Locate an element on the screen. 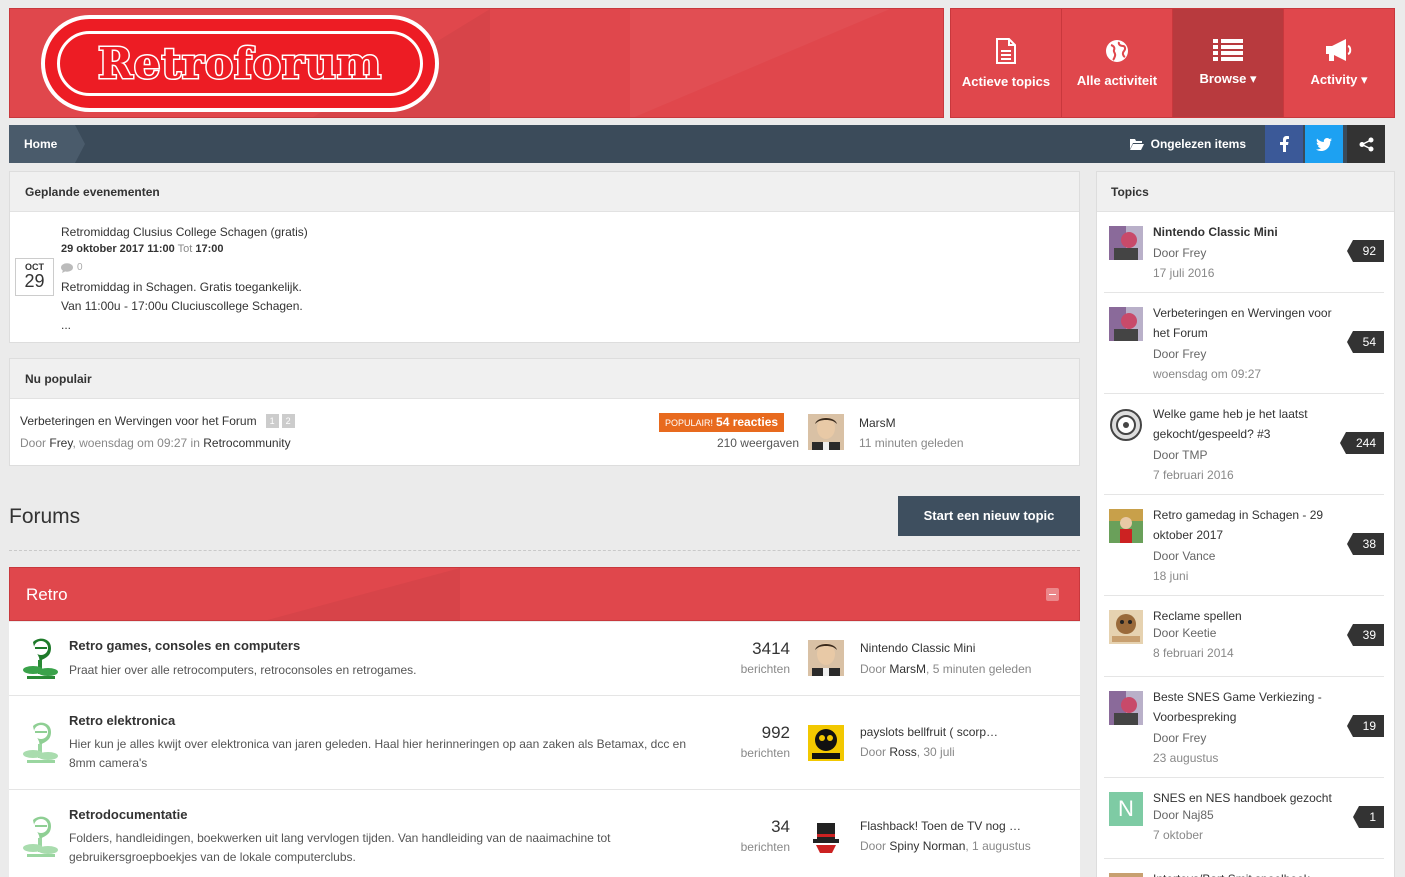 This screenshot has height=877, width=1405. topic-title-link: Nintendo Classic Mini is located at coordinates (1243, 232).